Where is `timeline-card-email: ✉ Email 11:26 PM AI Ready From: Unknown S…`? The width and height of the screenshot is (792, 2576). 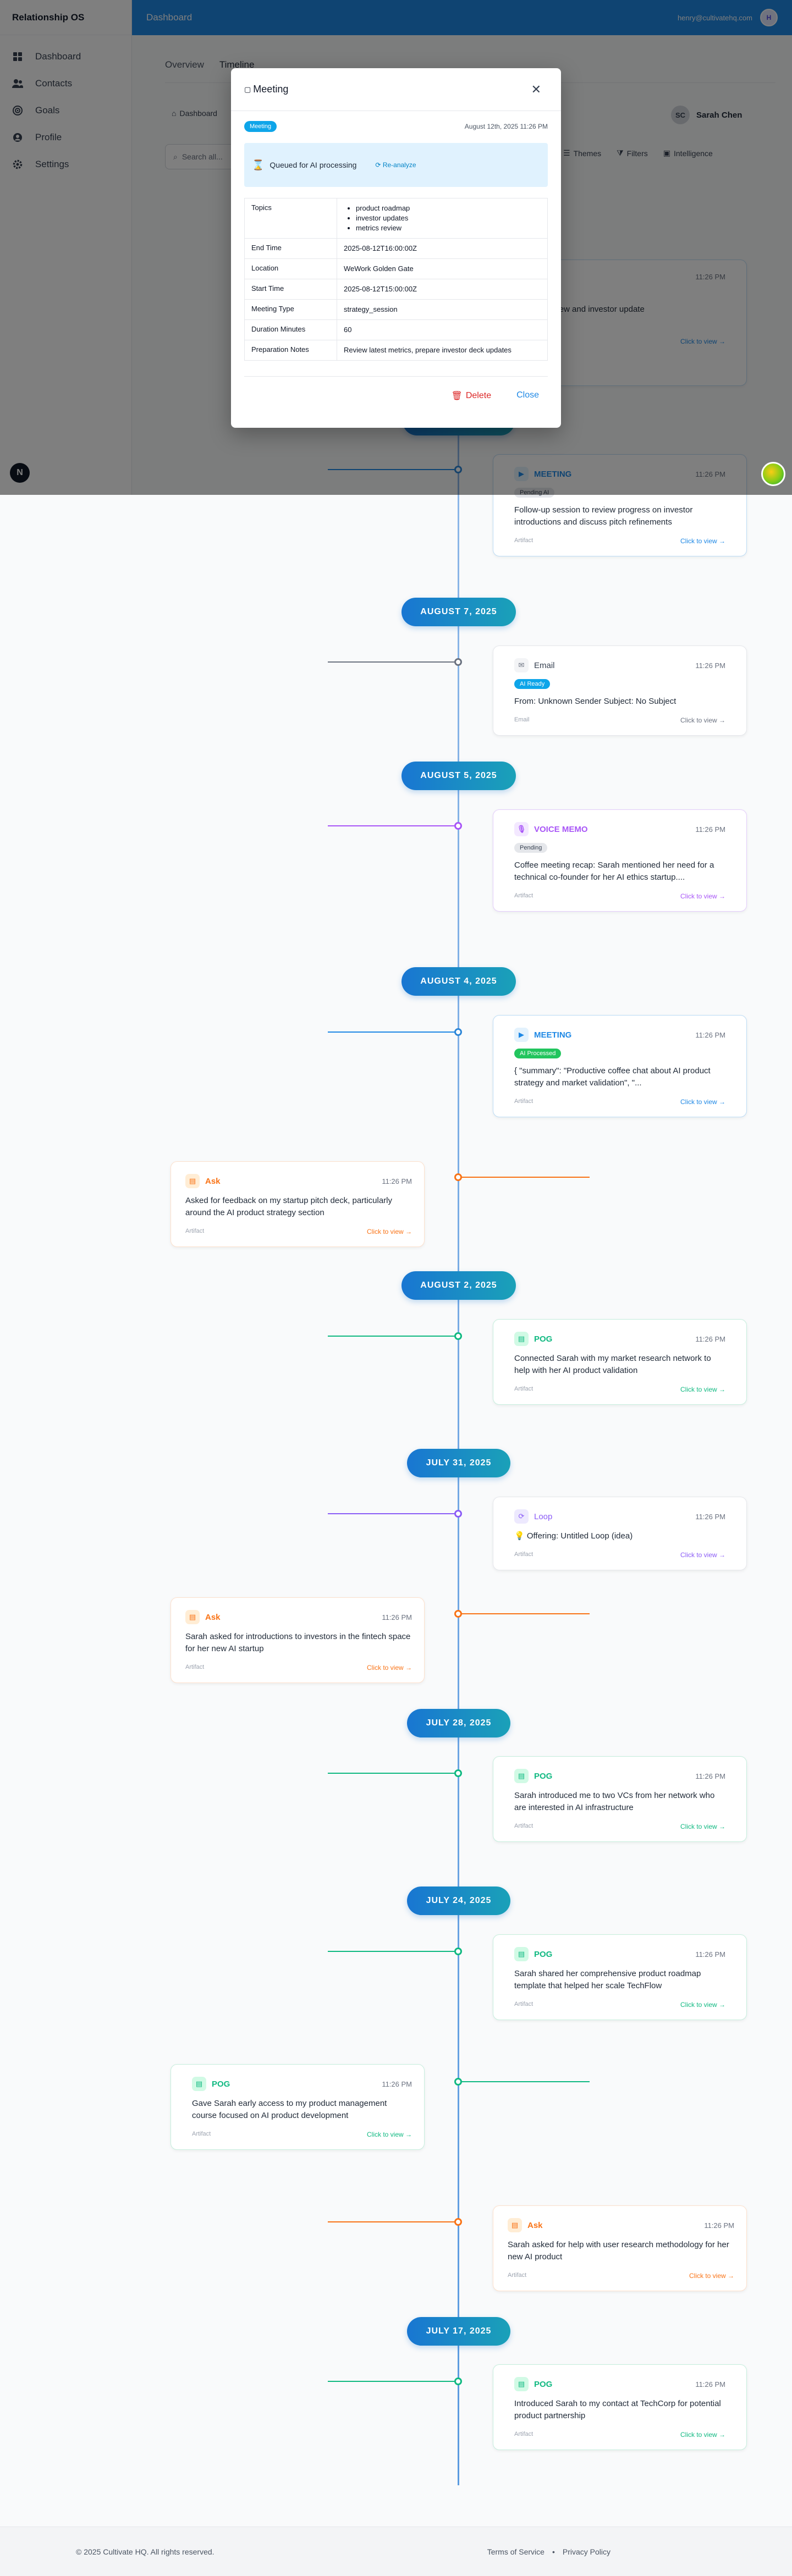 timeline-card-email: ✉ Email 11:26 PM AI Ready From: Unknown S… is located at coordinates (620, 691).